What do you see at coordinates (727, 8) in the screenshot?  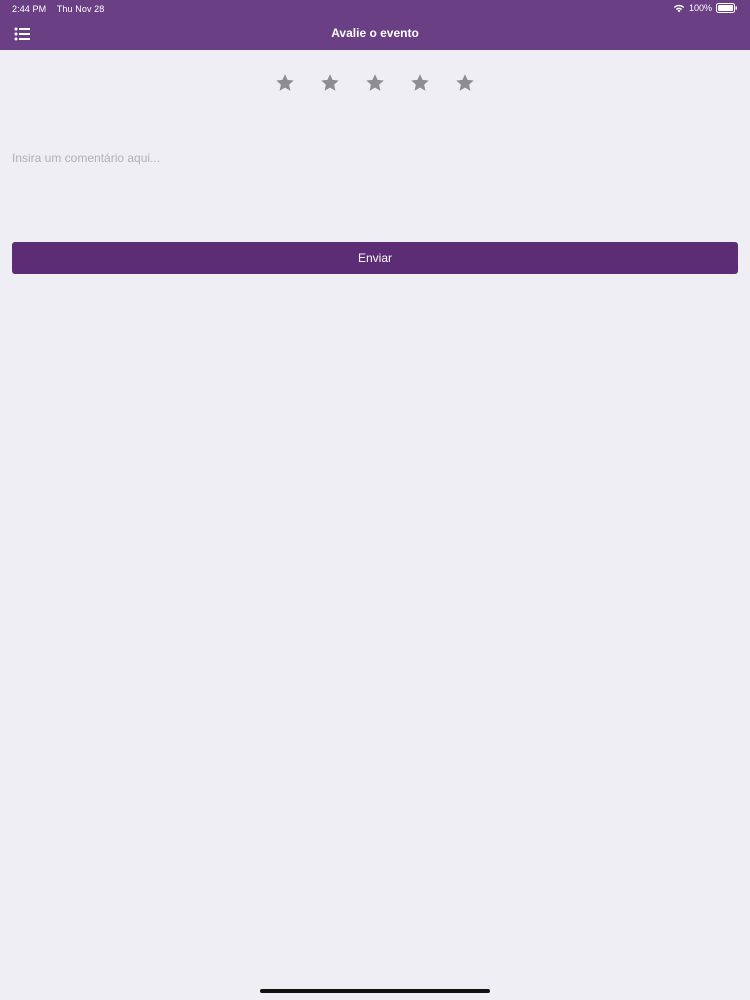 I see `battery-icon` at bounding box center [727, 8].